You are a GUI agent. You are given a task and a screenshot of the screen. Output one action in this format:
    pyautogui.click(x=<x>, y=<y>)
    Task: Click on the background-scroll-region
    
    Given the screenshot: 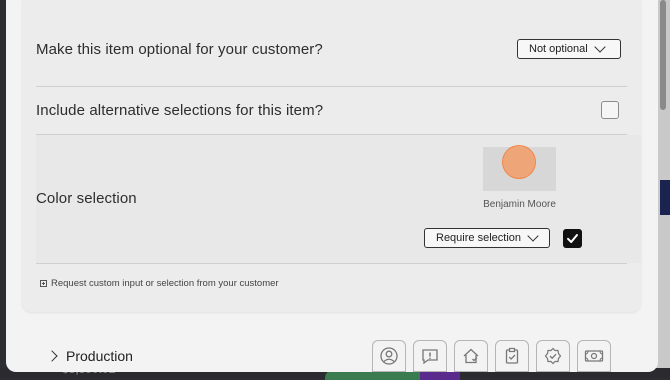 What is the action you would take?
    pyautogui.click(x=663, y=189)
    